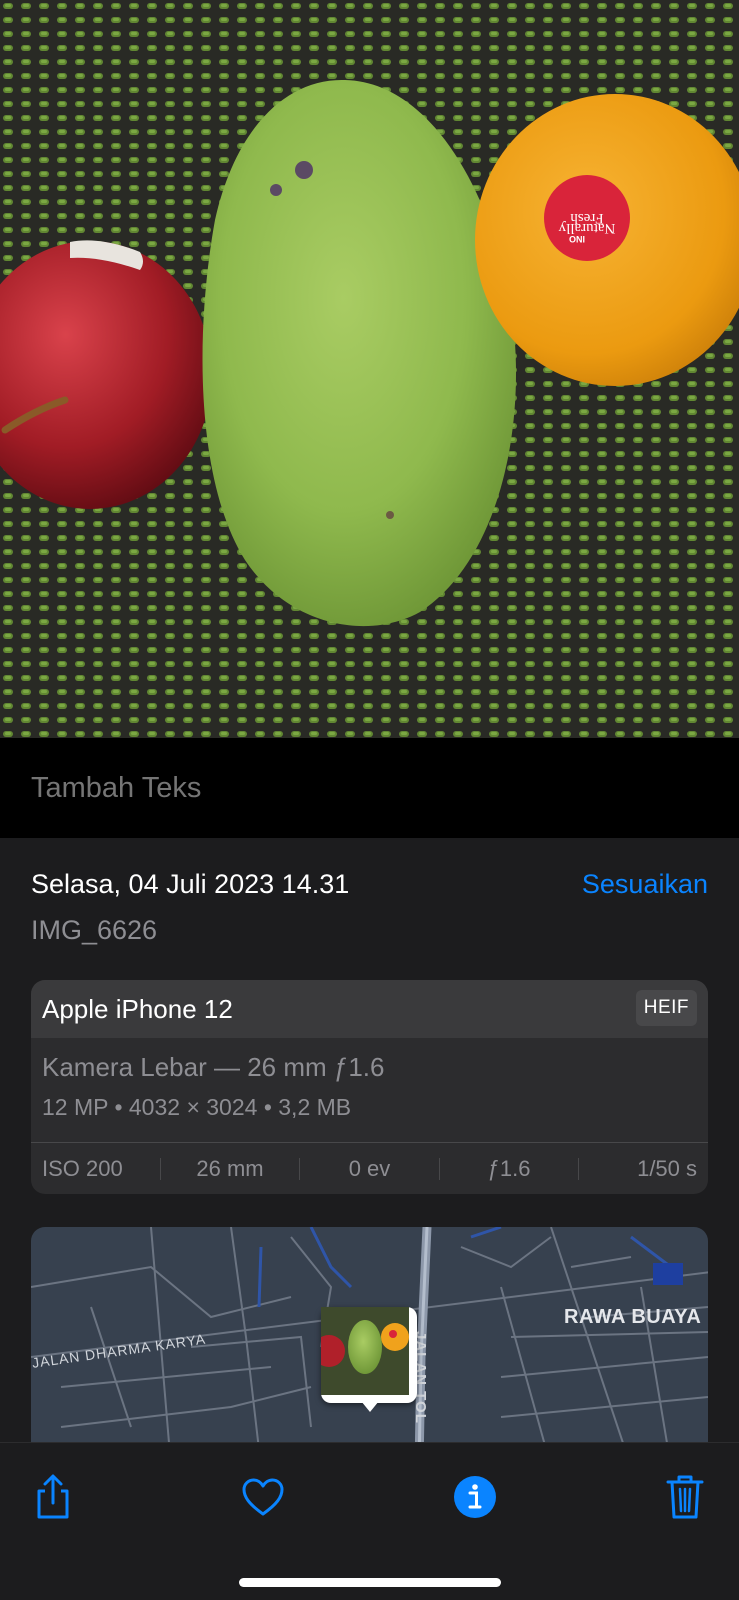 The height and width of the screenshot is (1600, 739). What do you see at coordinates (370, 1582) in the screenshot?
I see `home-indicator` at bounding box center [370, 1582].